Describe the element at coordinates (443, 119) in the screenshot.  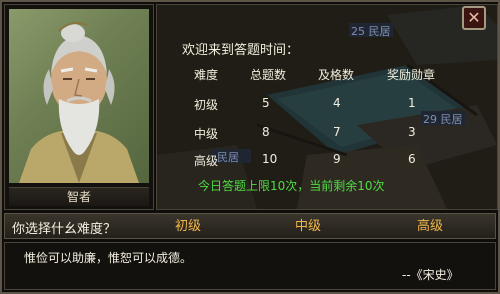
I see `house-sign: 29 民居` at that location.